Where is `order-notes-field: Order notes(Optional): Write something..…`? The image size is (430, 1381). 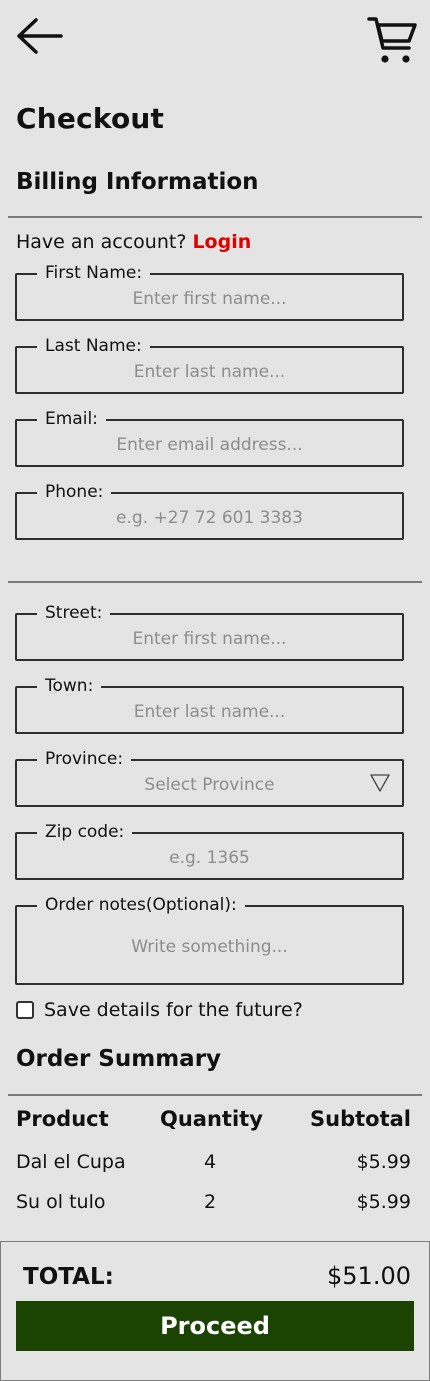
order-notes-field: Order notes(Optional): Write something..… is located at coordinates (209, 940).